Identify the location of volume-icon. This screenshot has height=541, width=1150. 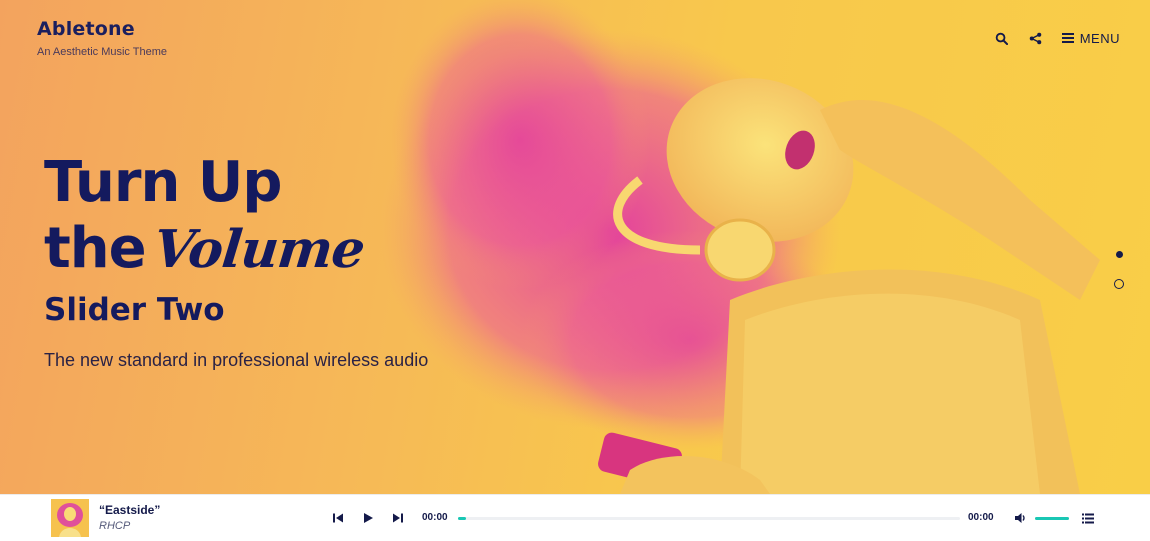
(1021, 518).